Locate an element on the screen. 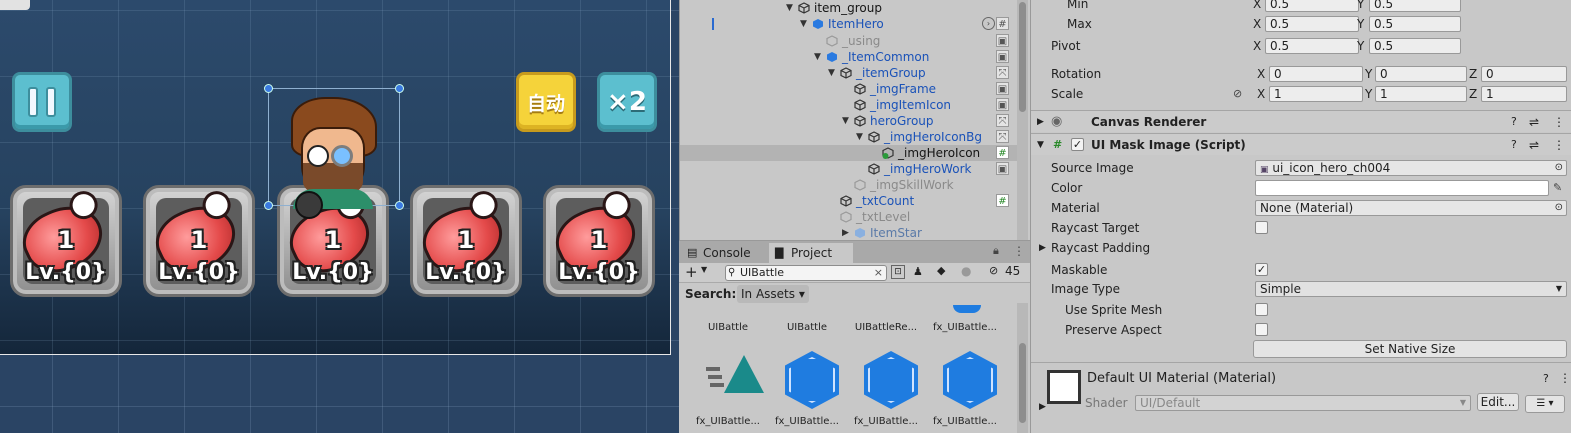 The height and width of the screenshot is (433, 1571). hierarchy-row: ▼ _ItemCommon ▣ is located at coordinates (850, 57).